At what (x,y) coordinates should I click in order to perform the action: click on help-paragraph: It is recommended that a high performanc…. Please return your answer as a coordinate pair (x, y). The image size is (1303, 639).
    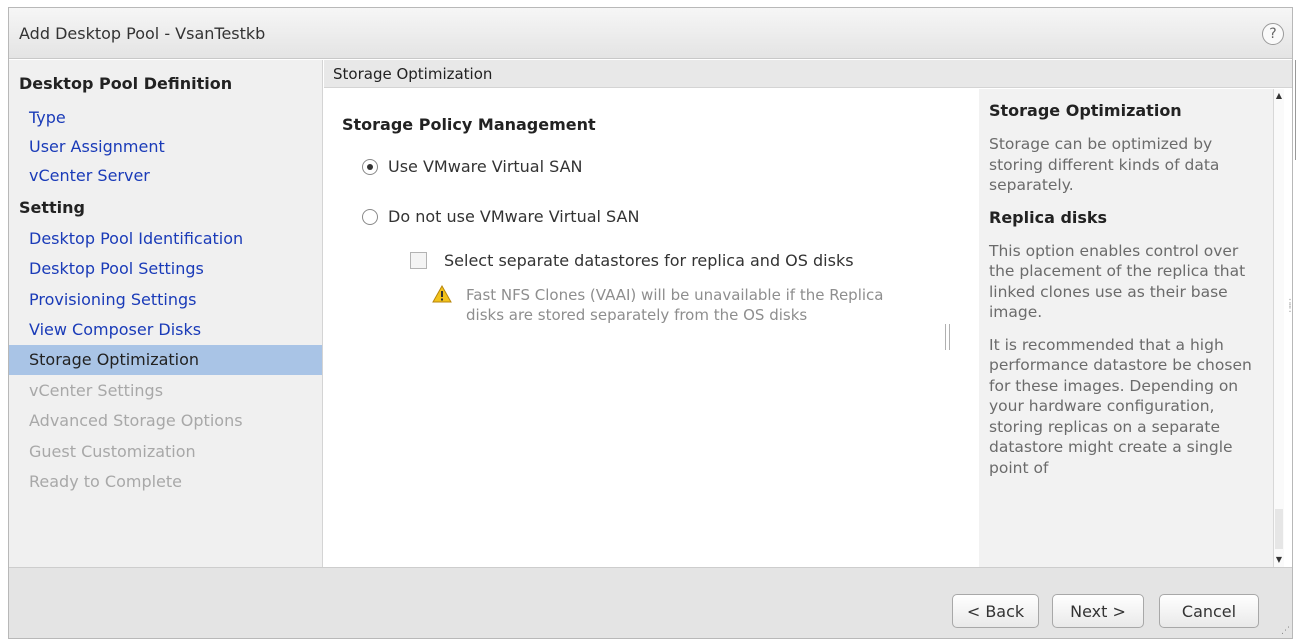
    Looking at the image, I should click on (1120, 406).